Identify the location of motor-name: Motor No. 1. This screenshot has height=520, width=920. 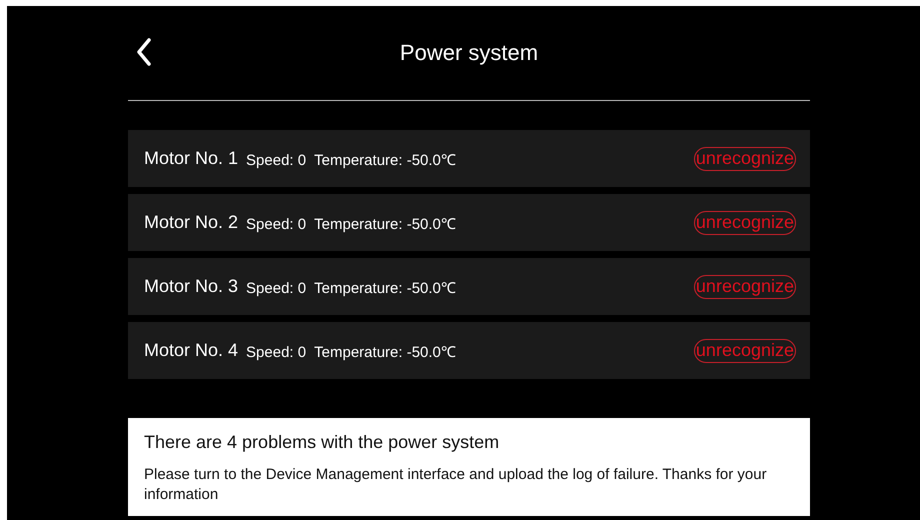
(191, 158).